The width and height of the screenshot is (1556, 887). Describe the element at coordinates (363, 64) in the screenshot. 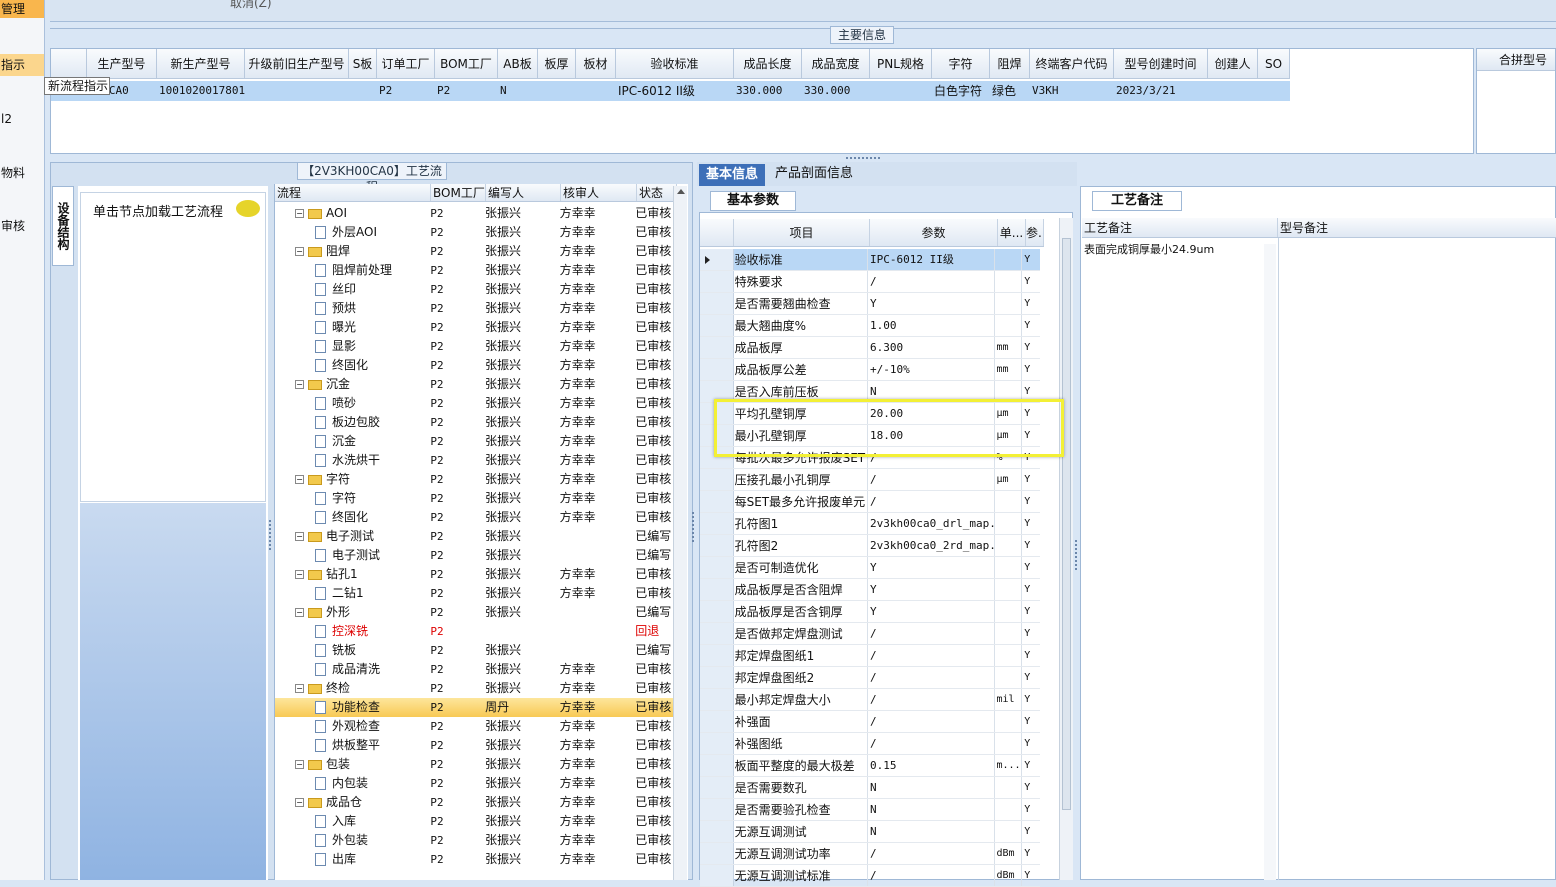

I see `column-header: S板` at that location.